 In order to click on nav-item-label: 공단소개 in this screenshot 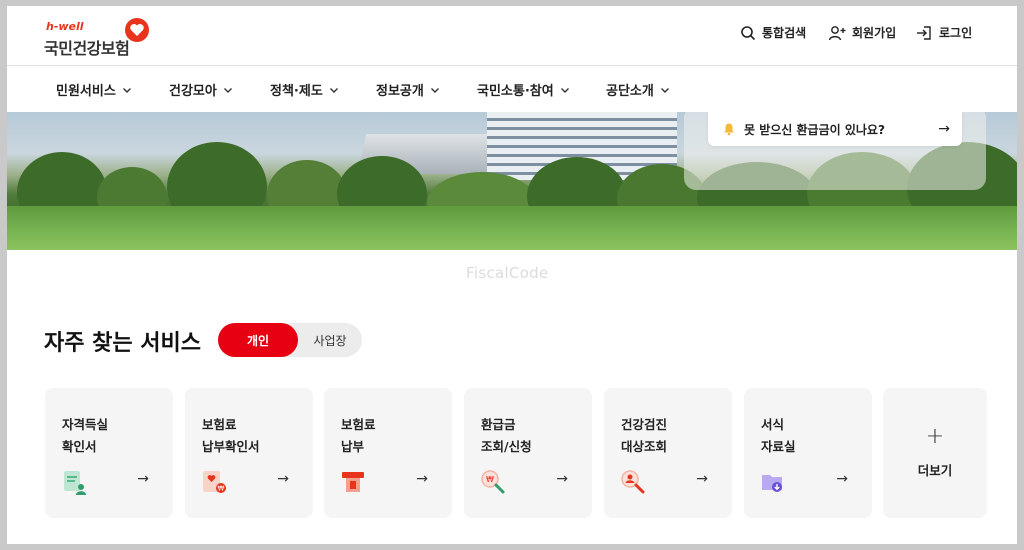, I will do `click(630, 91)`.